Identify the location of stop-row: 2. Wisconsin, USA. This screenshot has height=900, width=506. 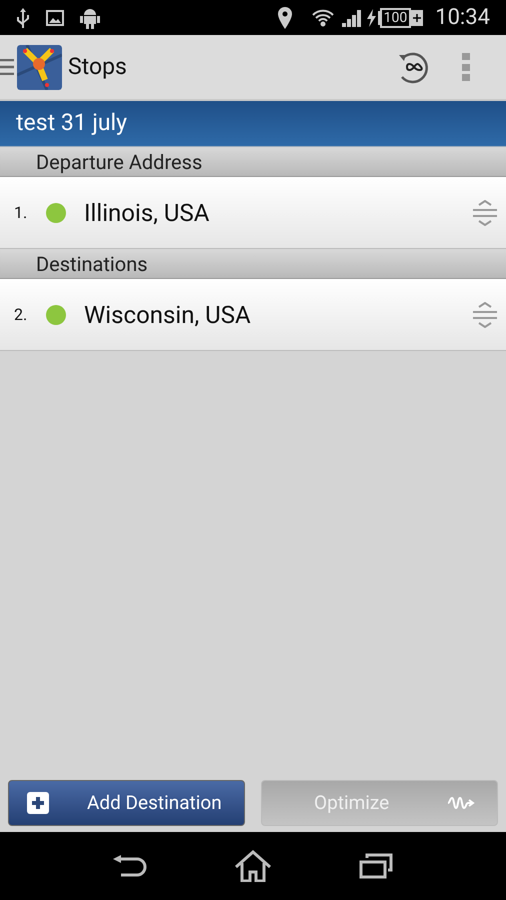
(253, 315).